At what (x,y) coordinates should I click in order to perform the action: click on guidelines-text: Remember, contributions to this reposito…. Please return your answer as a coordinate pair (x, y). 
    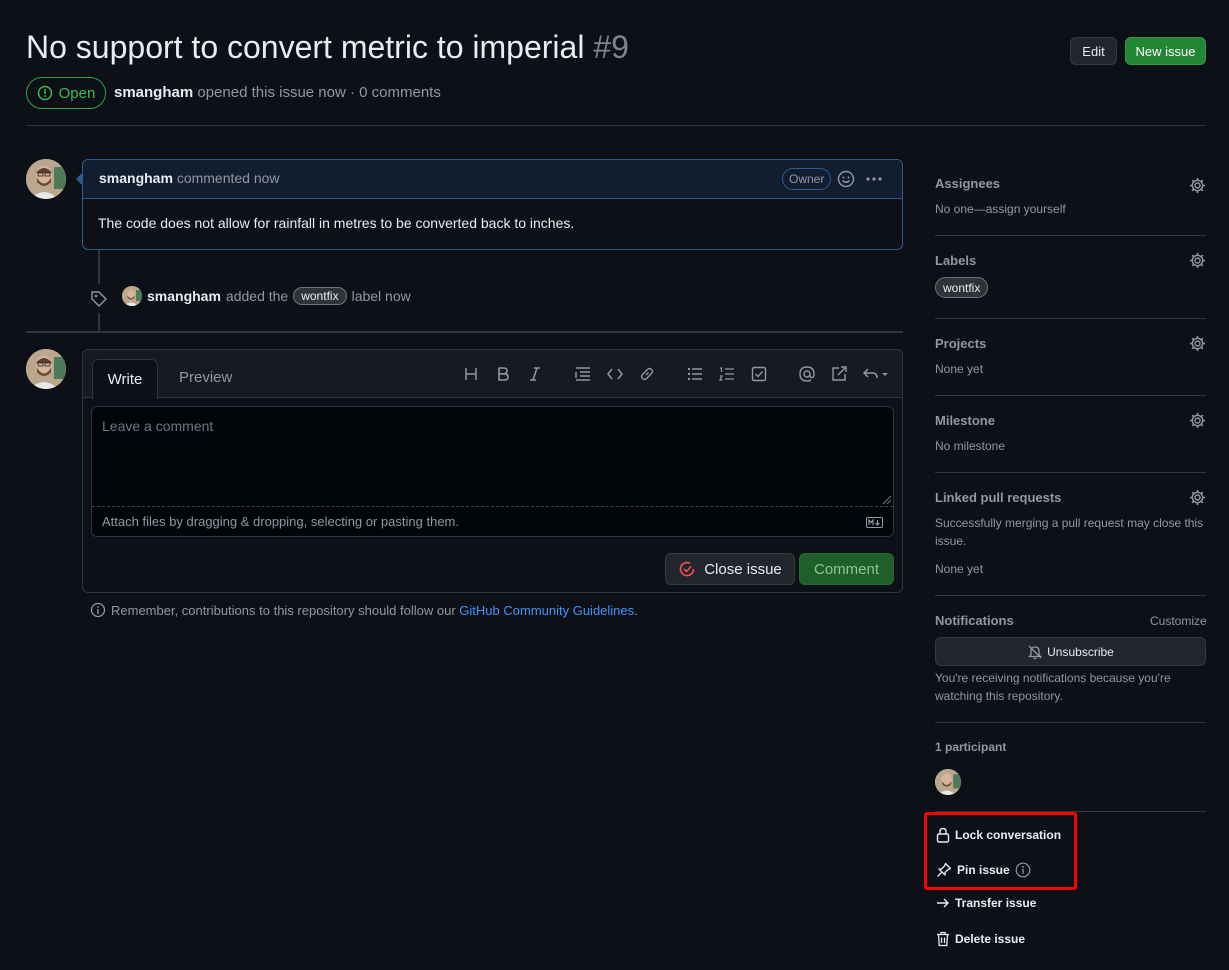
    Looking at the image, I should click on (283, 610).